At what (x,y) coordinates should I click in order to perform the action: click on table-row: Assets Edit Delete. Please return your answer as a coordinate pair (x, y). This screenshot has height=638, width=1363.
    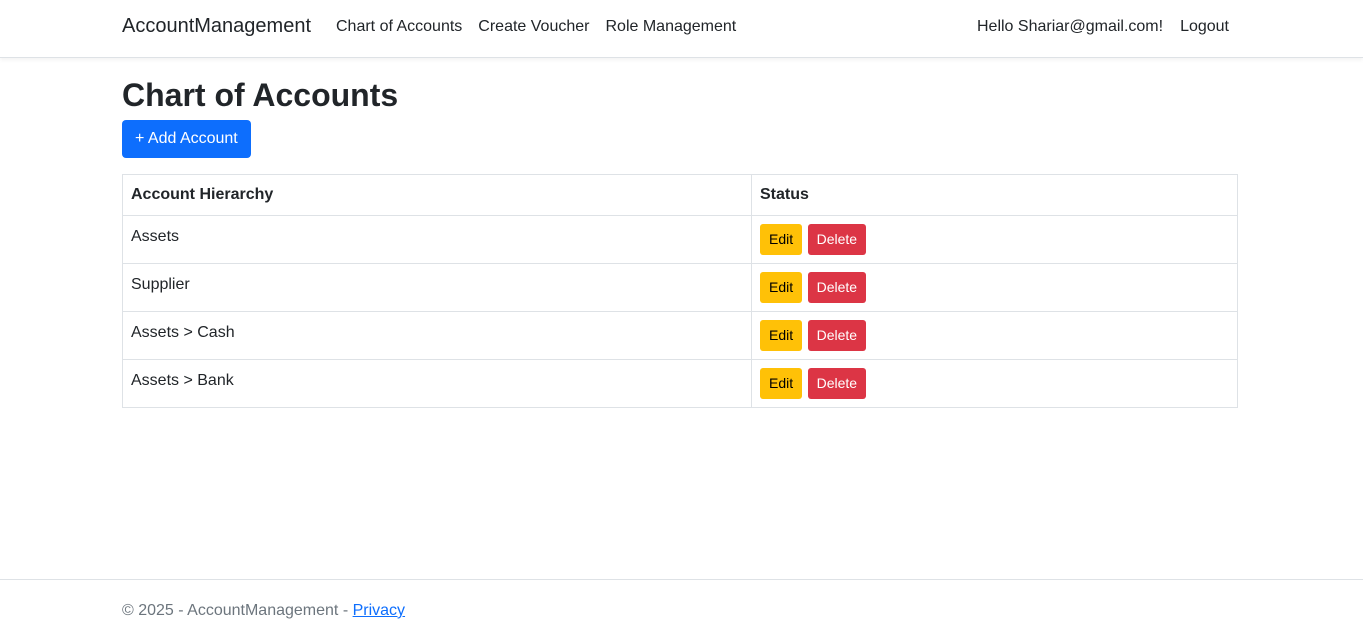
    Looking at the image, I should click on (680, 239).